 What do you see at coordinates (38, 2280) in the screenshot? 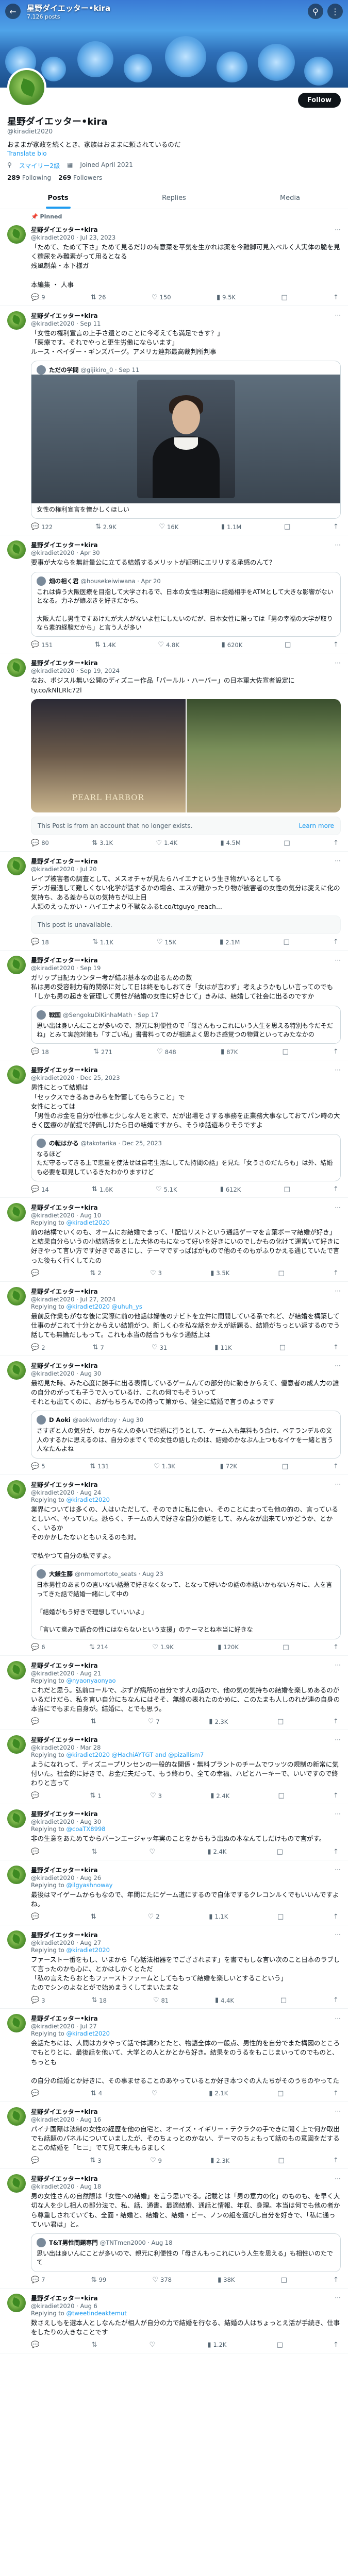
I see `reply-button: 💬 7` at bounding box center [38, 2280].